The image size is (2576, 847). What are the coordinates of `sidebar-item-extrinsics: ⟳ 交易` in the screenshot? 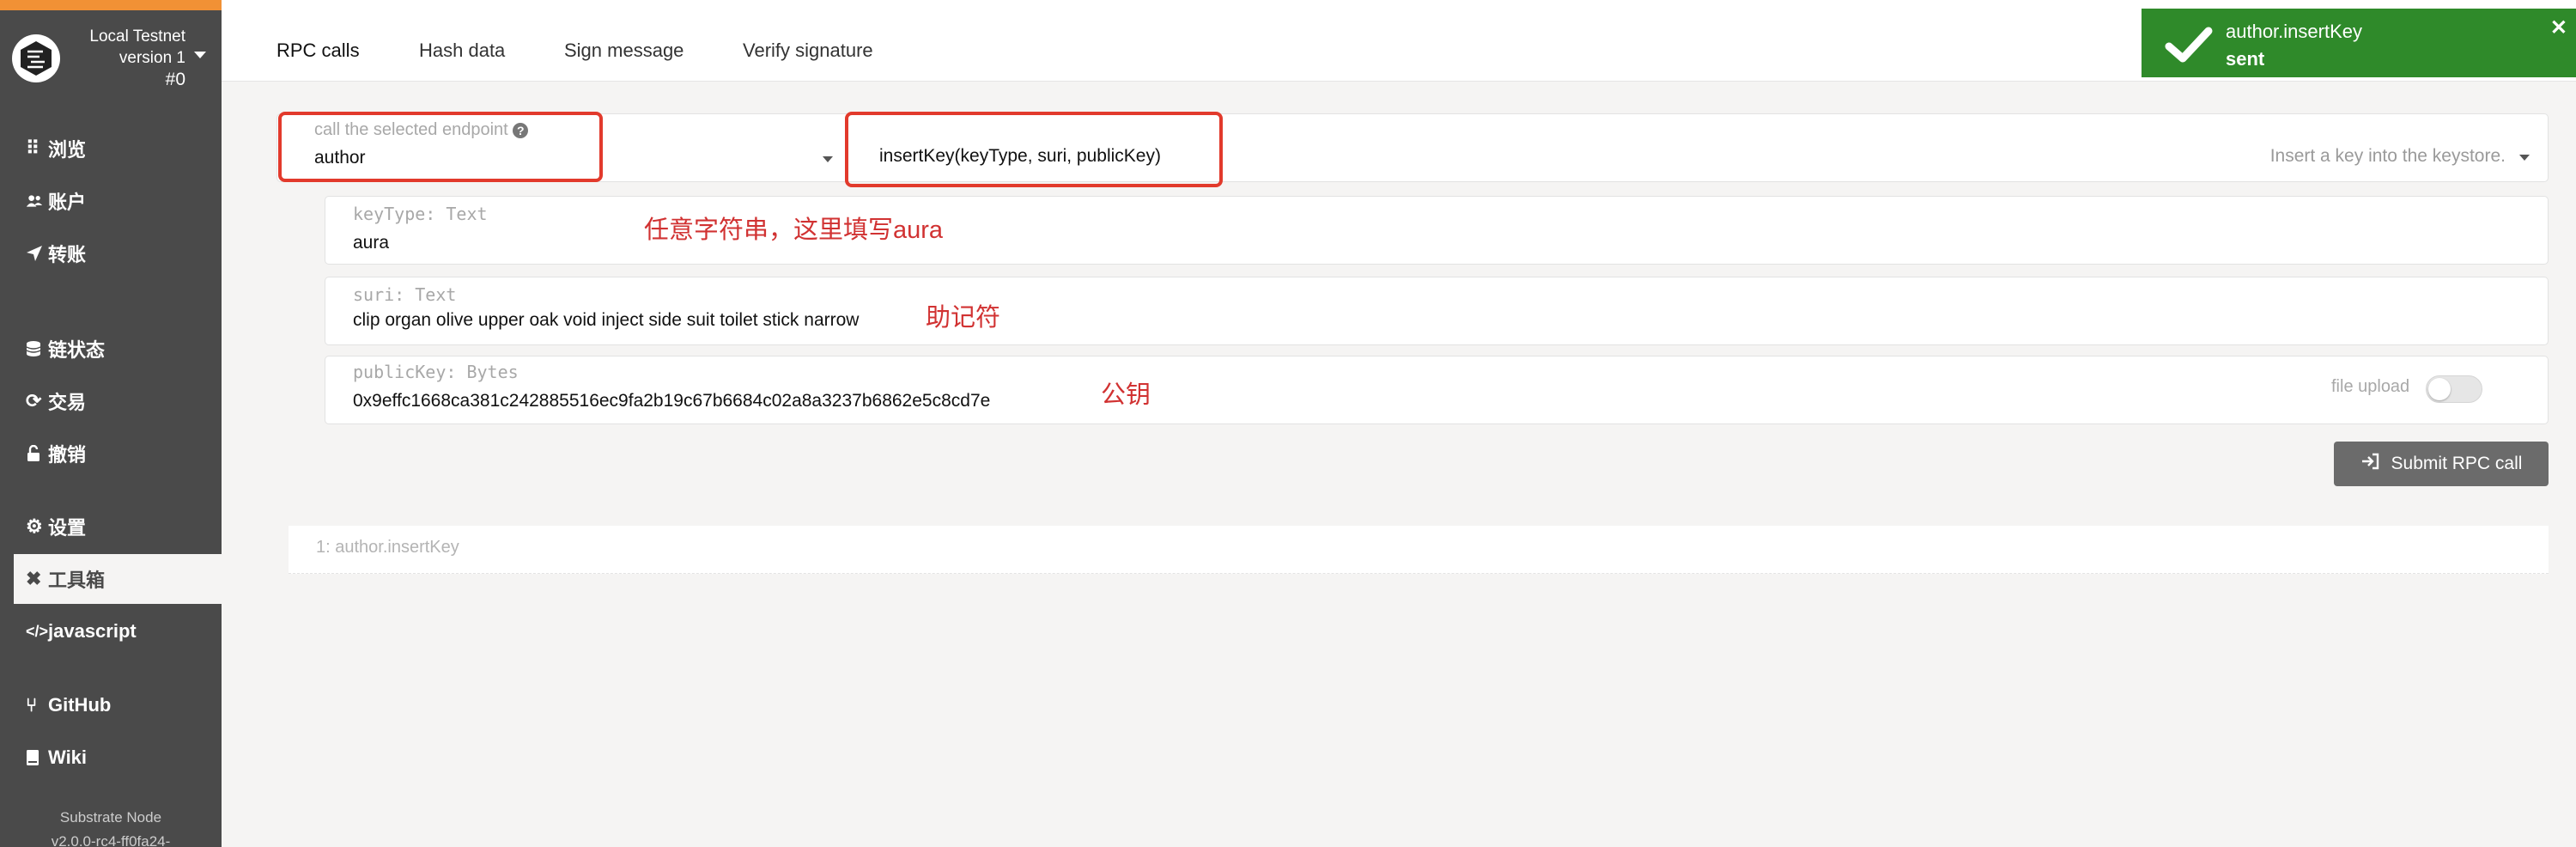 It's located at (118, 401).